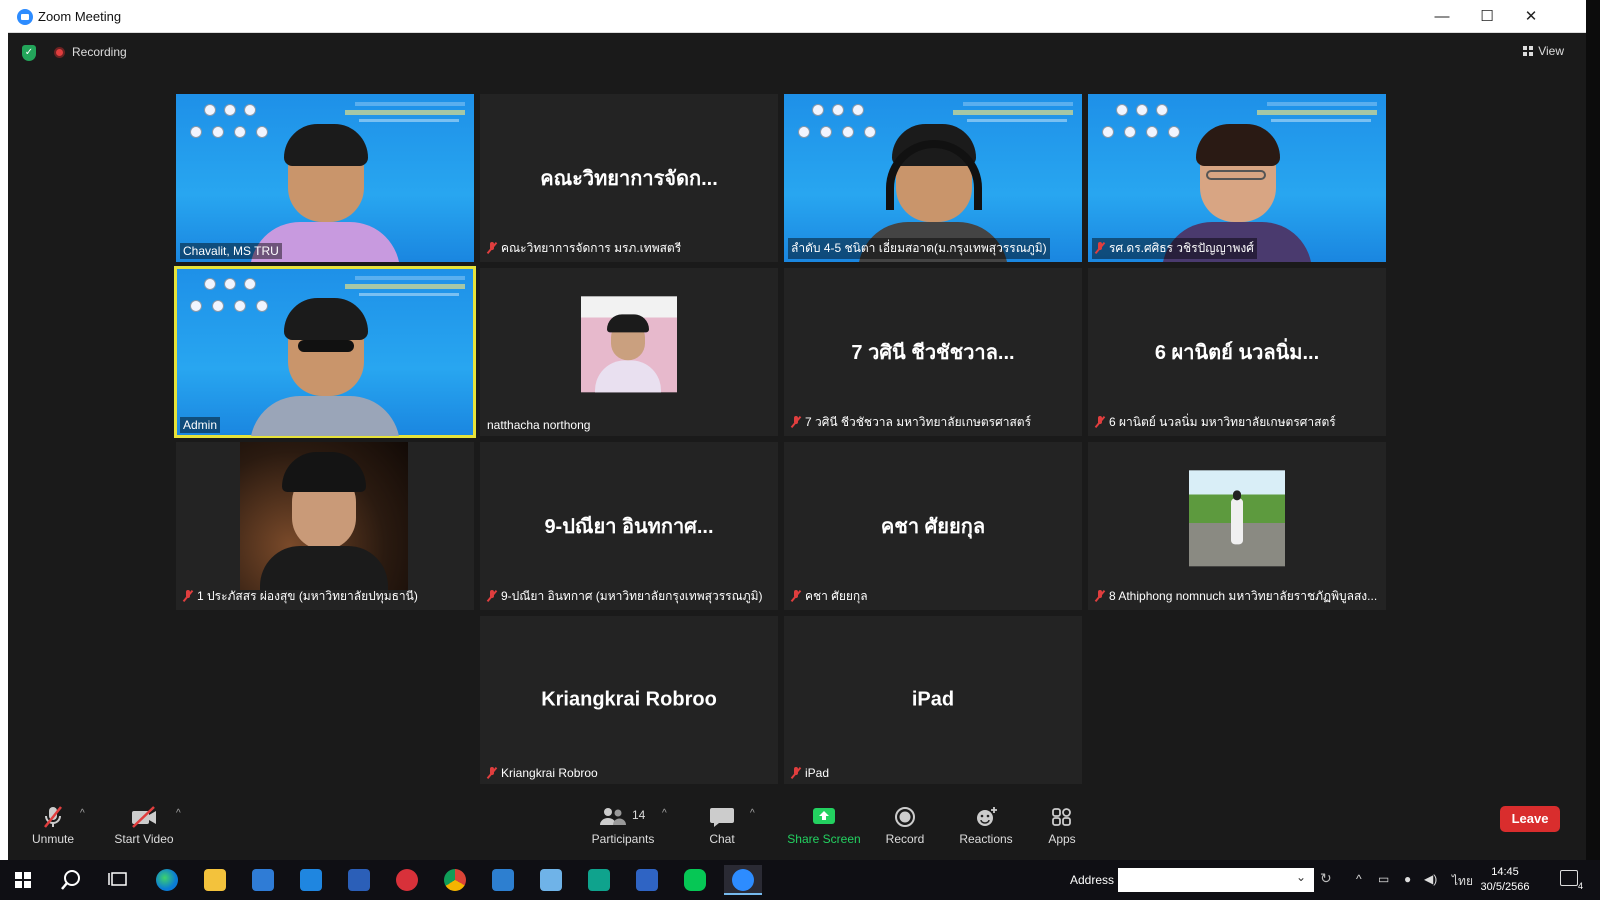 The width and height of the screenshot is (1600, 900). I want to click on participant-display-name: คชา ศัยยกุล, so click(933, 527).